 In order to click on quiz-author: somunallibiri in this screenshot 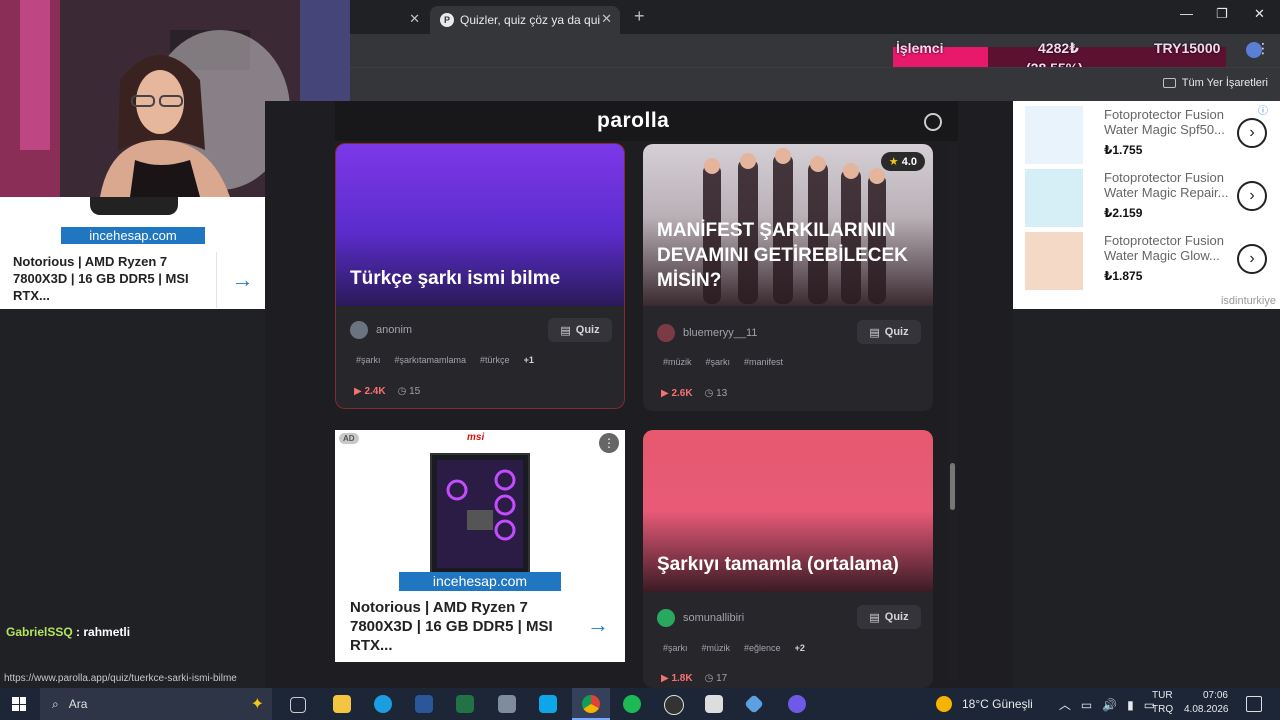, I will do `click(700, 618)`.